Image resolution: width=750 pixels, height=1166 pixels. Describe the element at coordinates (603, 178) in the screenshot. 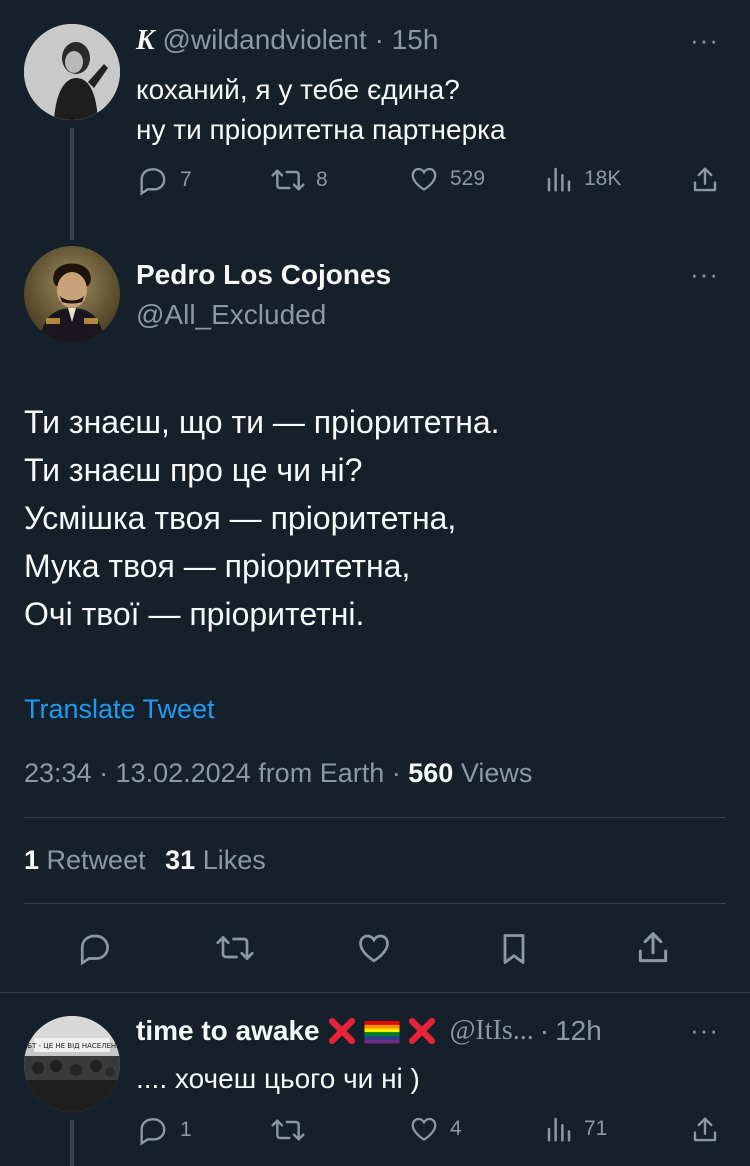

I see `views-count: 18K` at that location.